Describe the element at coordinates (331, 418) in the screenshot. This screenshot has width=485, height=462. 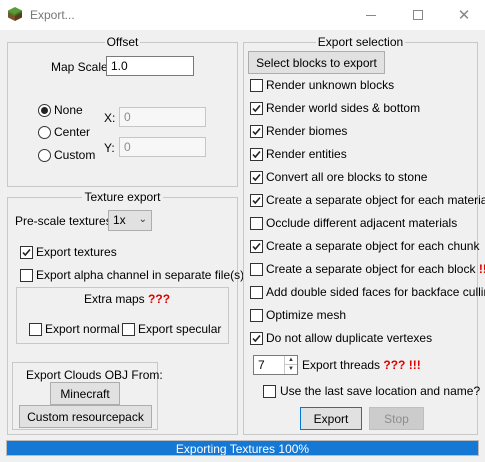
I see `export-button: Export` at that location.